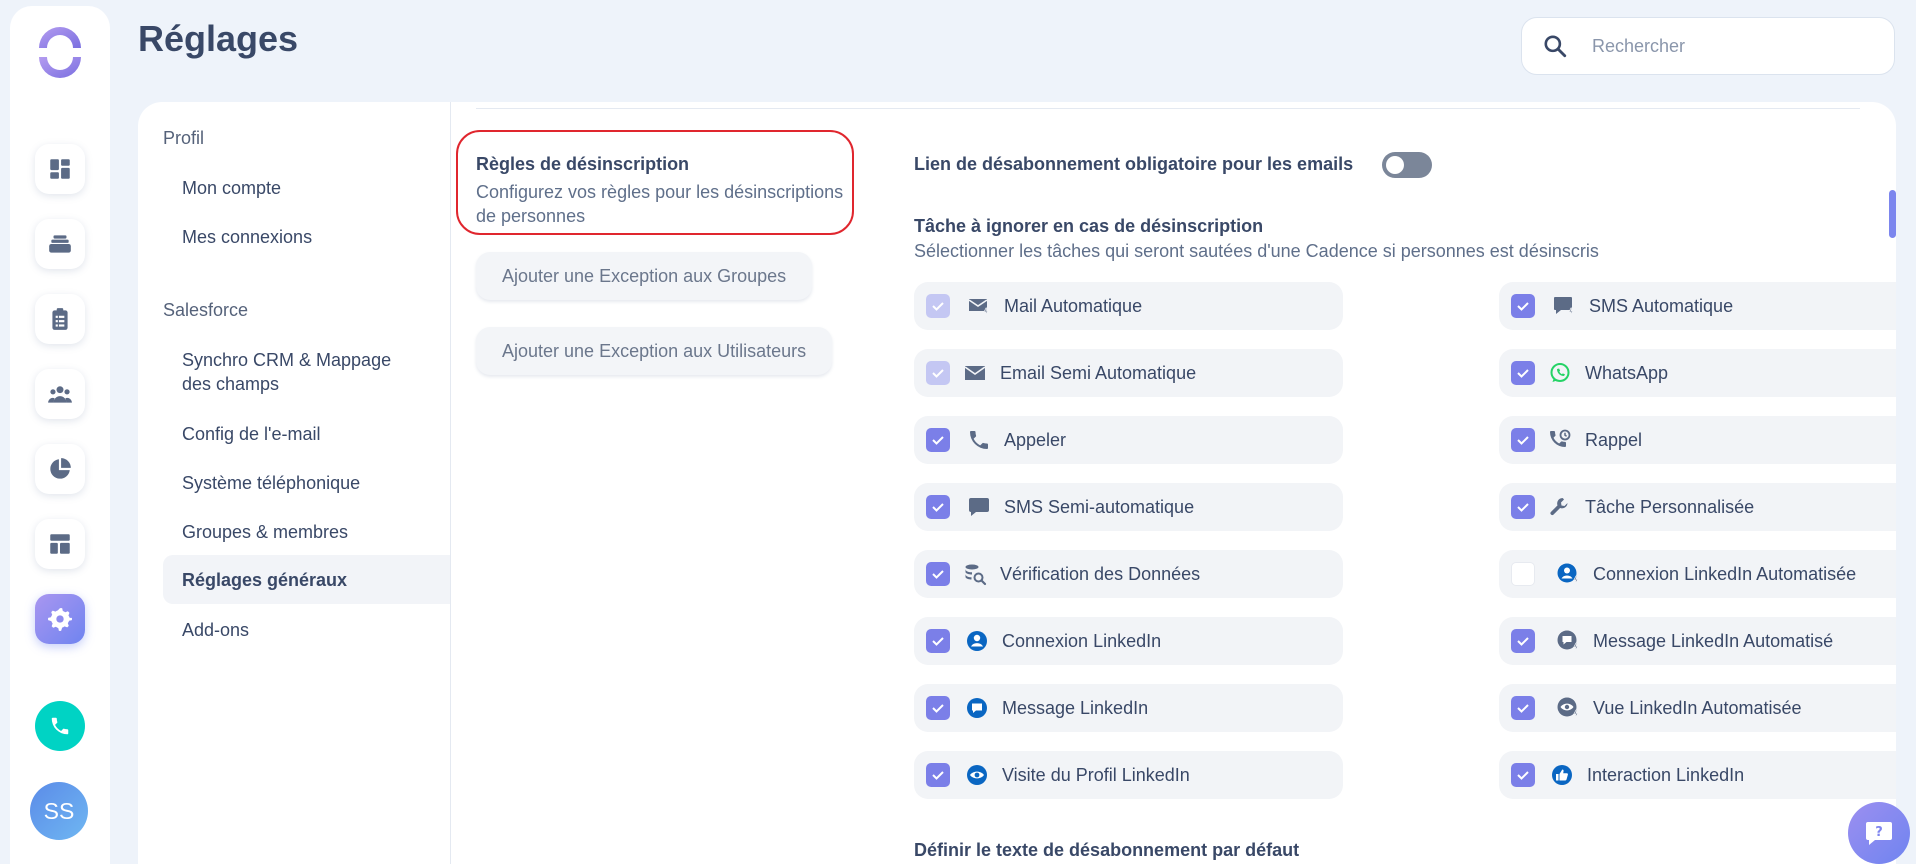  I want to click on task-verification-donnees: Vérification des Données, so click(1128, 574).